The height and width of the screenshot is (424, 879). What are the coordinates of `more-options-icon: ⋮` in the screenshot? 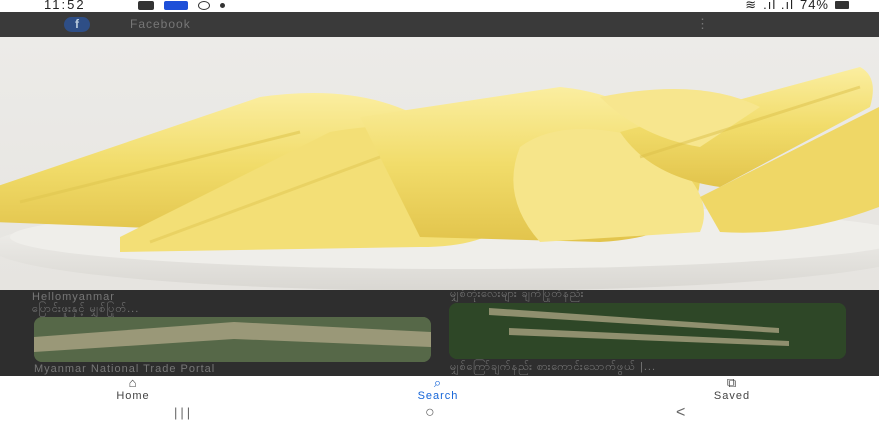 It's located at (702, 24).